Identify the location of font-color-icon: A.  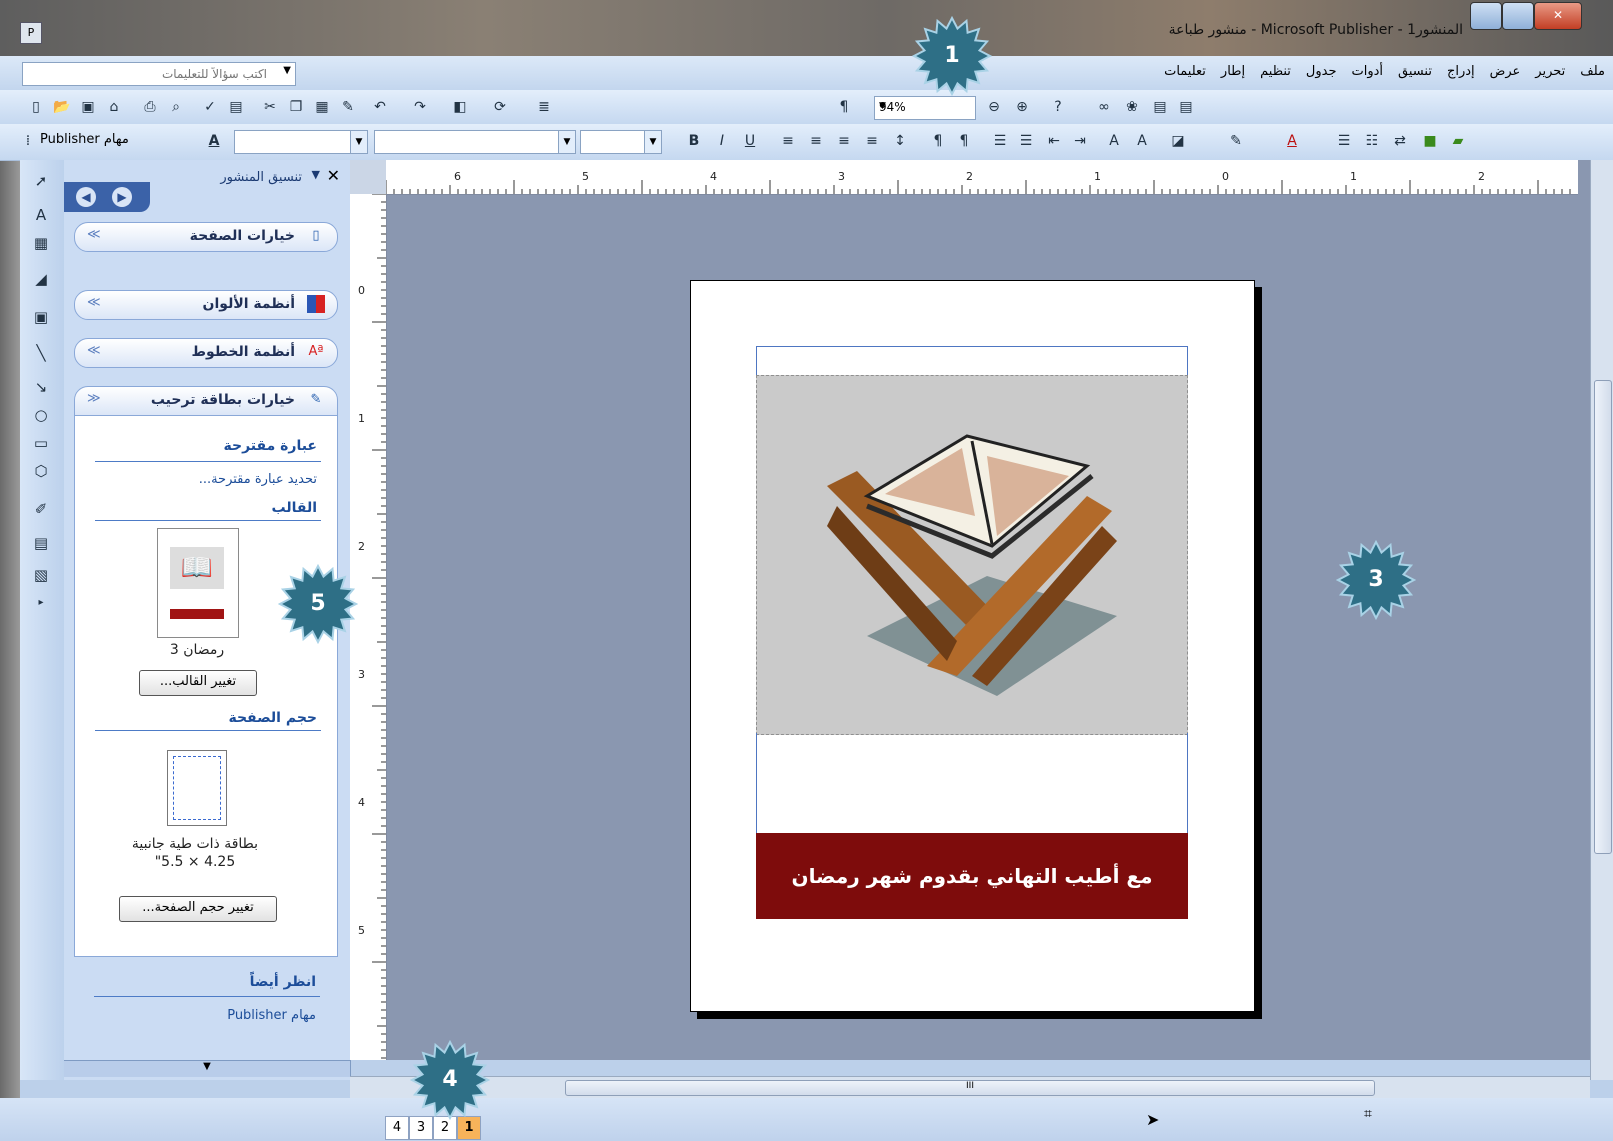
(1292, 141).